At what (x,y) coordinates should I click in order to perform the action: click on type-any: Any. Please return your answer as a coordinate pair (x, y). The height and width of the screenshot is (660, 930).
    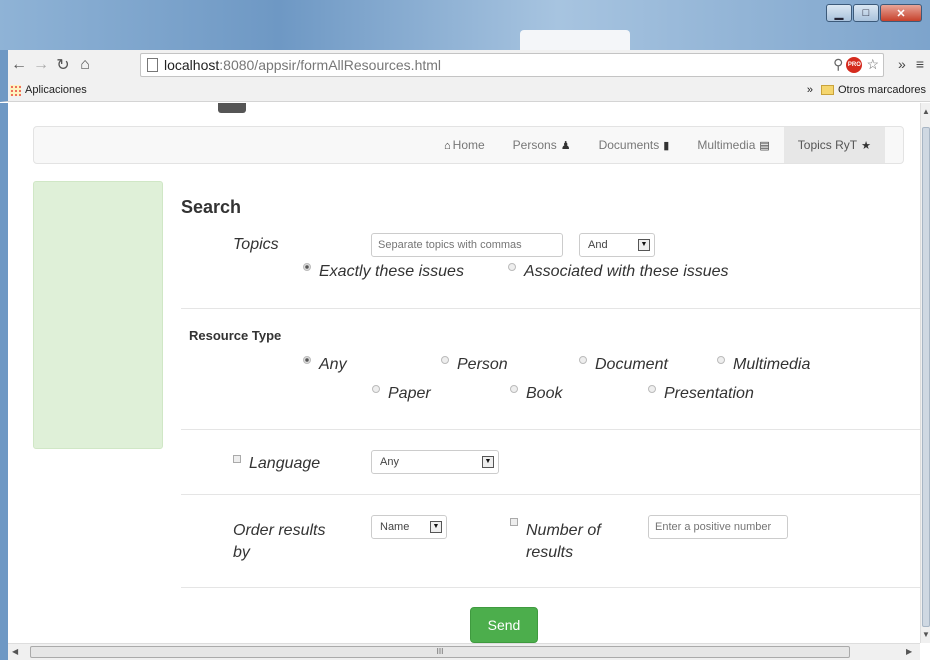
    Looking at the image, I should click on (325, 365).